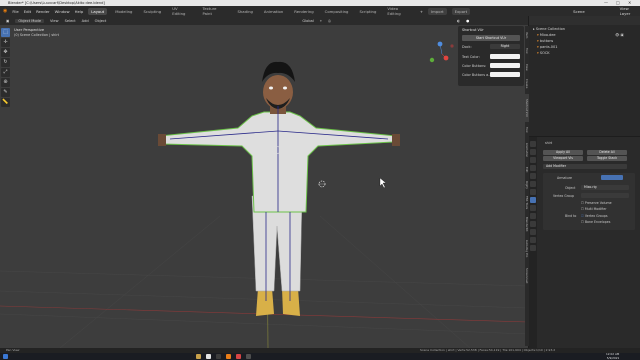 The width and height of the screenshot is (640, 360). Describe the element at coordinates (5, 62) in the screenshot. I see `rotate-icon: ↻` at that location.